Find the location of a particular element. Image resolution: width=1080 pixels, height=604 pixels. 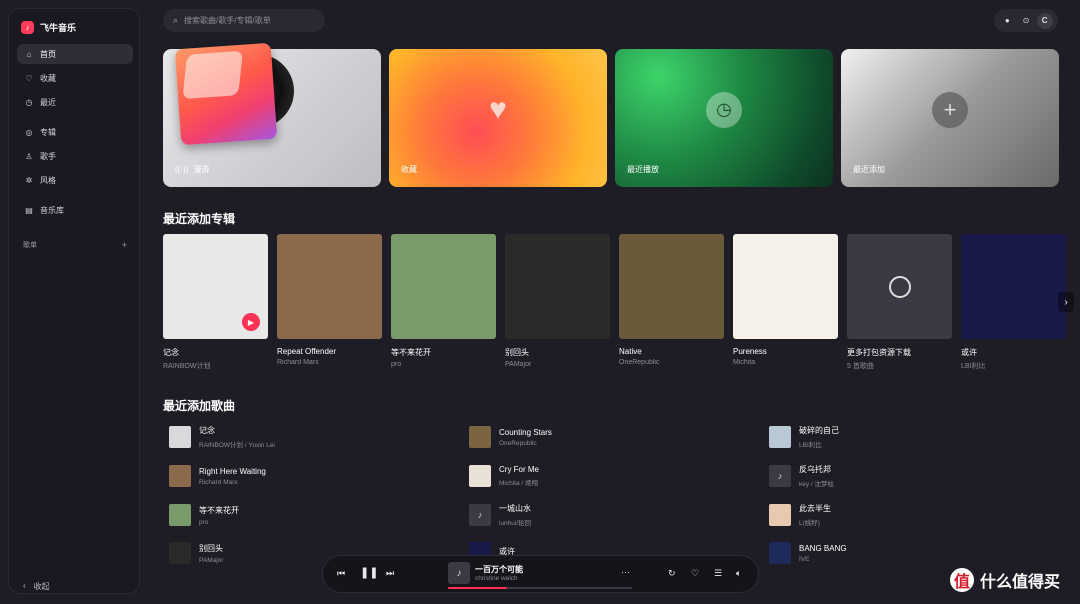

avatar: C is located at coordinates (1044, 20).